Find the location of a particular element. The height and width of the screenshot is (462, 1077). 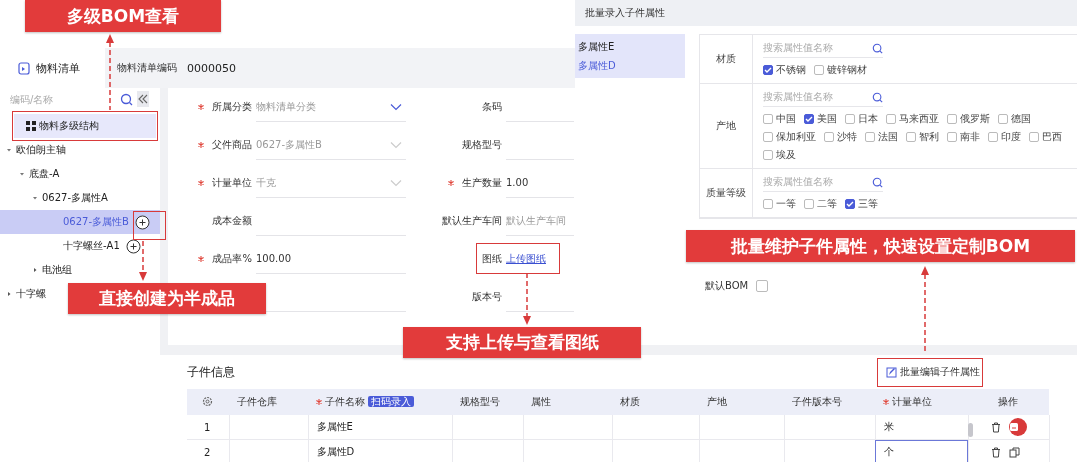

tree-item: 十字螺 is located at coordinates (31, 294).